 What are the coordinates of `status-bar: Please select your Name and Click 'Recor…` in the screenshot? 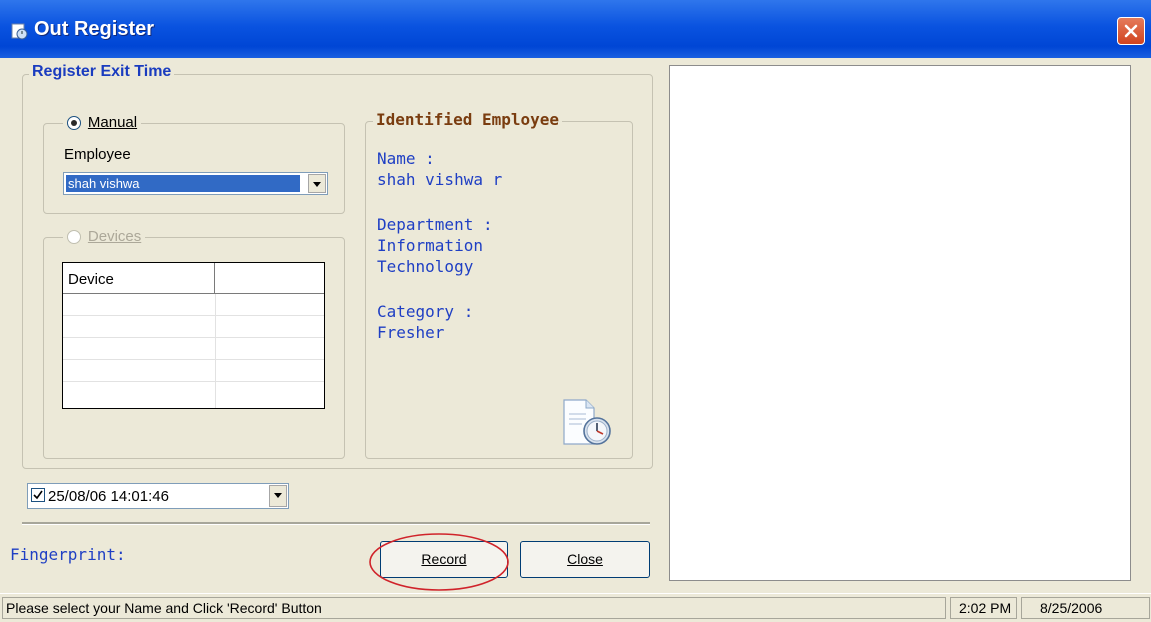 It's located at (575, 607).